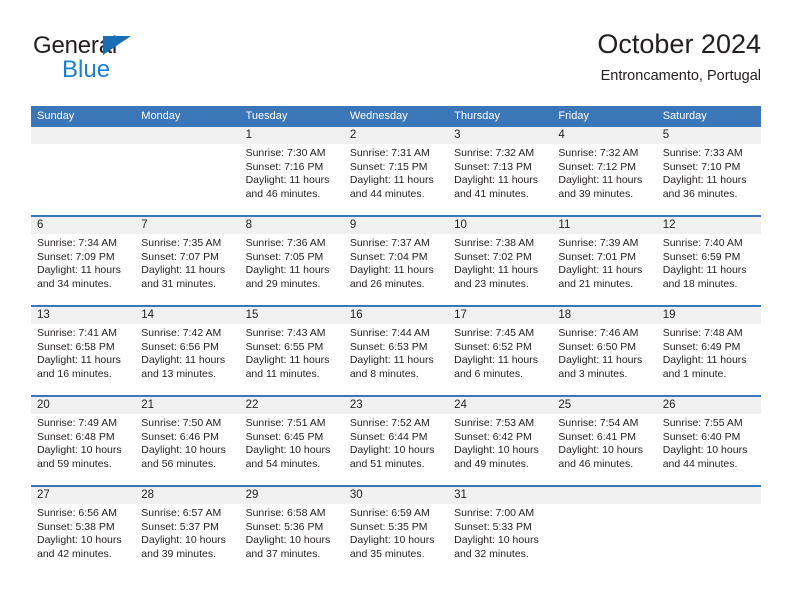 The width and height of the screenshot is (792, 612). What do you see at coordinates (701, 256) in the screenshot?
I see `sunset-text: Sunset: 6:59 PM` at bounding box center [701, 256].